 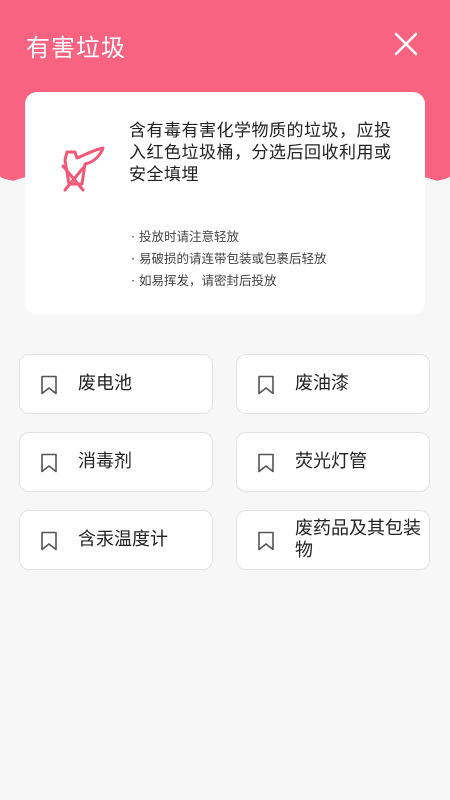 What do you see at coordinates (123, 539) in the screenshot?
I see `item-label: 含汞温度计` at bounding box center [123, 539].